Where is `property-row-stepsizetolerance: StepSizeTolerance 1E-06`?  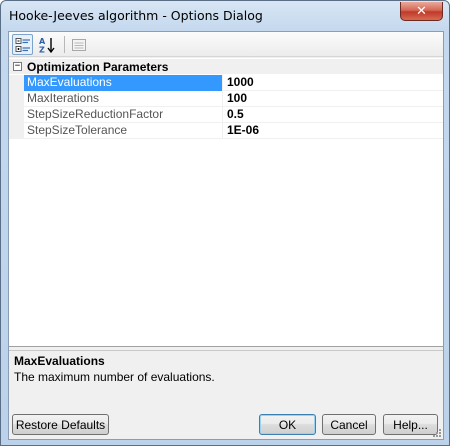
property-row-stepsizetolerance: StepSizeTolerance 1E-06 is located at coordinates (226, 130).